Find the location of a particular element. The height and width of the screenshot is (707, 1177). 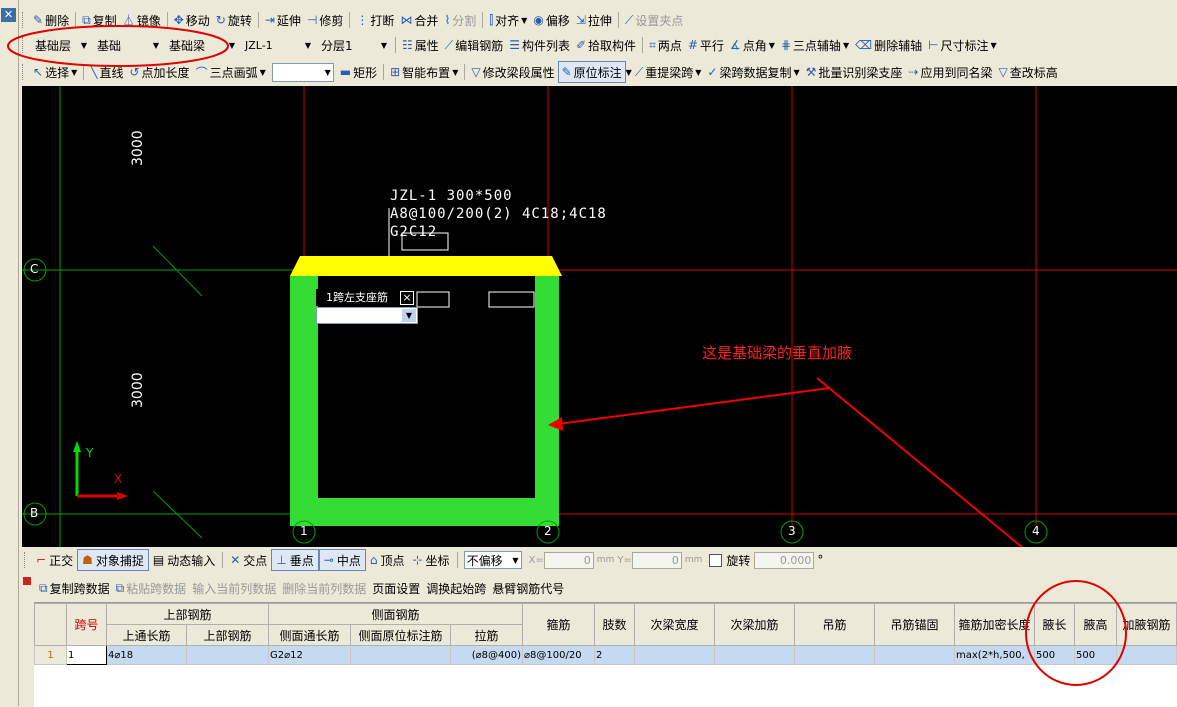

point-length-button: ↺ 点加长度 is located at coordinates (159, 72).